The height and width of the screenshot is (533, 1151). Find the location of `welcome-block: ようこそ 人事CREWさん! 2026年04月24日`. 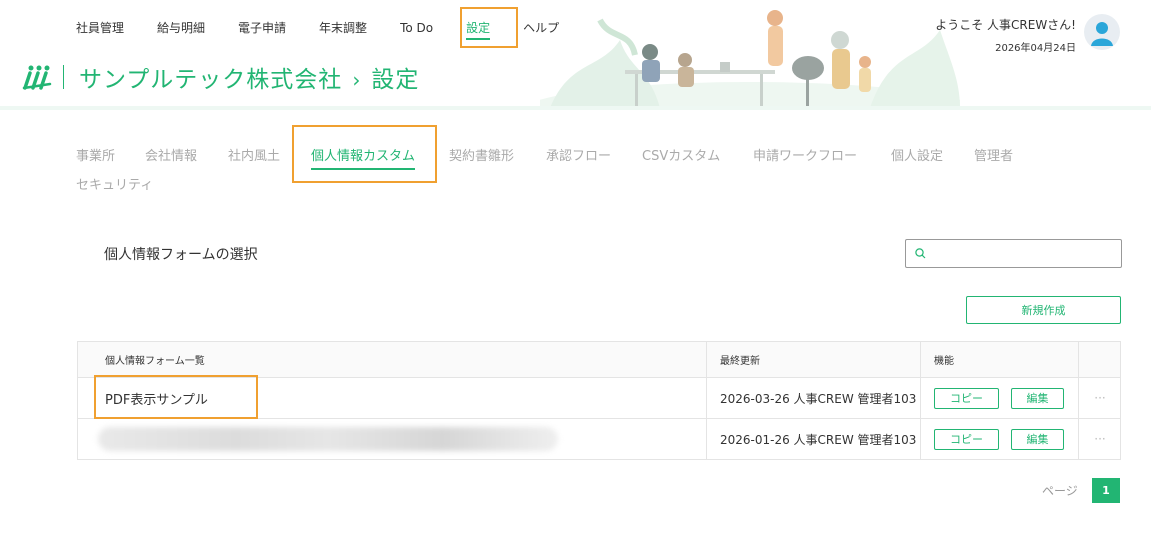

welcome-block: ようこそ 人事CREWさん! 2026年04月24日 is located at coordinates (1005, 35).